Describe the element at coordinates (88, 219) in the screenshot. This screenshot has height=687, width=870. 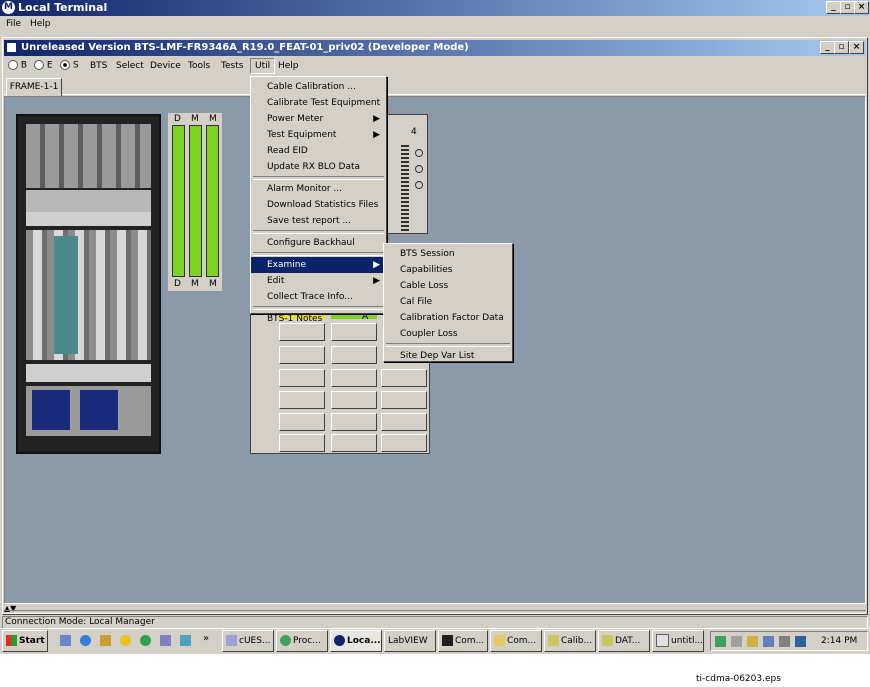
I see `cabinet-blank-panel` at that location.